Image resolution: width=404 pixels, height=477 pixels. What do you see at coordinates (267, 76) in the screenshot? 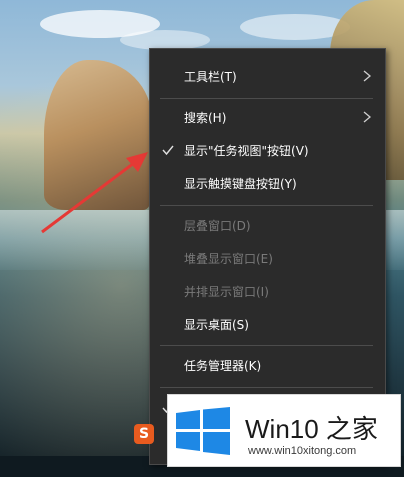
I see `menu-item-toolbars: 工具栏(T)` at bounding box center [267, 76].